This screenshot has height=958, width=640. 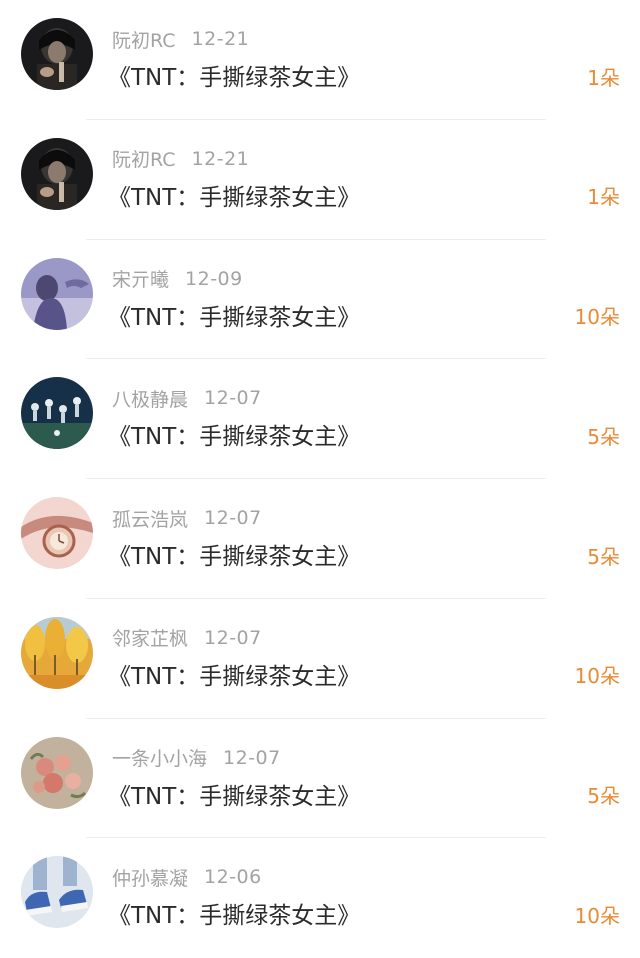 I want to click on list-item: 仲孙慕凝 12-06 《TNT：手撕绿茶女主》 10朵, so click(x=320, y=898).